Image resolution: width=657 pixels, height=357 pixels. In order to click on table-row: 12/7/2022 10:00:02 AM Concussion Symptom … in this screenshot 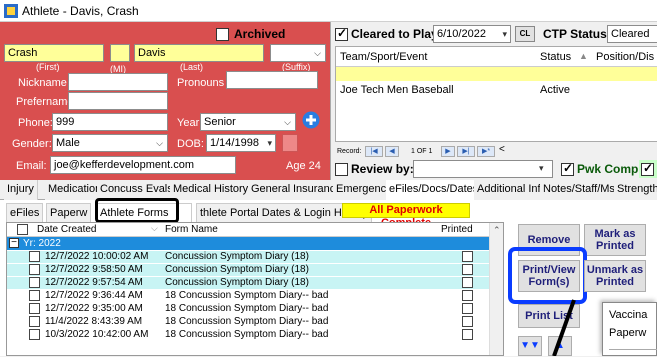, I will do `click(248, 257)`.